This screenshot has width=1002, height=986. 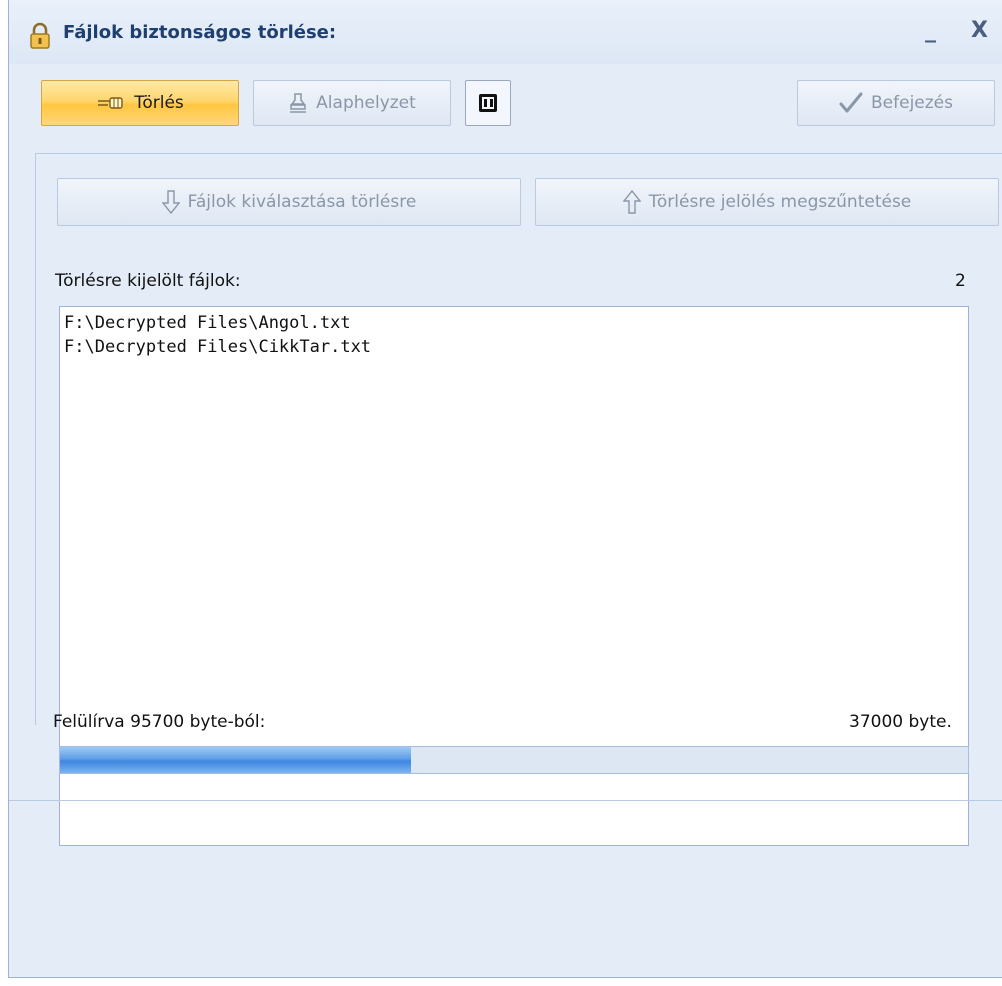 What do you see at coordinates (111, 103) in the screenshot?
I see `pointing-hand-icon` at bounding box center [111, 103].